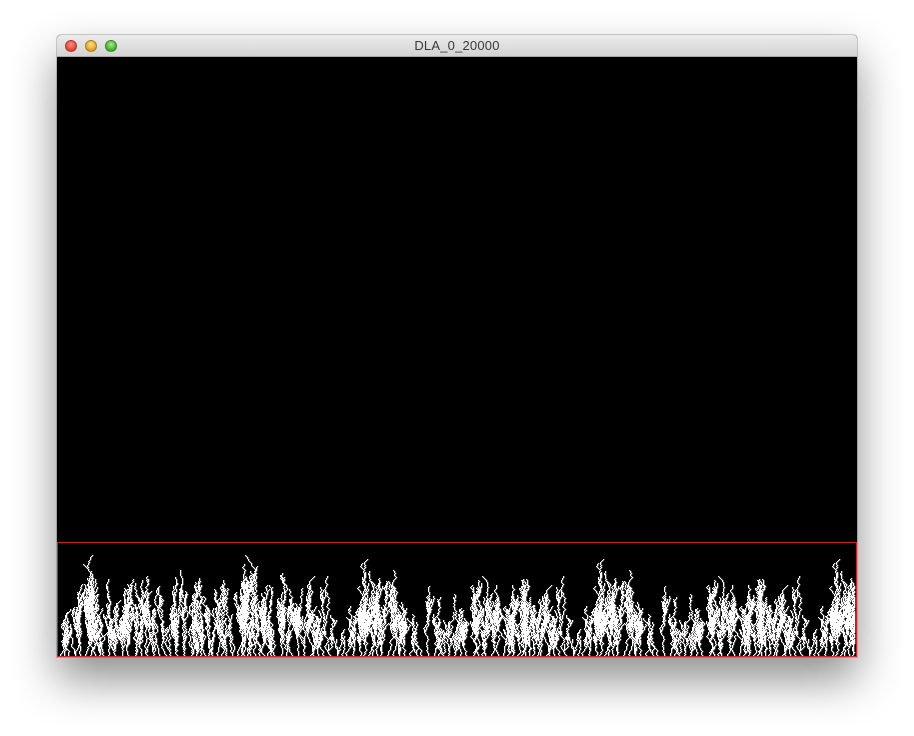 Image resolution: width=914 pixels, height=736 pixels. I want to click on window-controls, so click(91, 46).